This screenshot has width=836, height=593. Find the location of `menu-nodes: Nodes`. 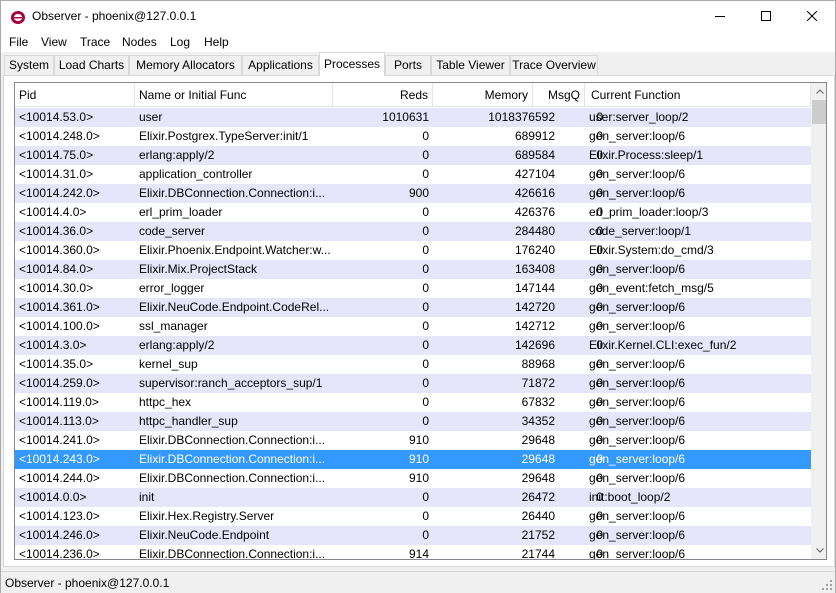

menu-nodes: Nodes is located at coordinates (139, 42).